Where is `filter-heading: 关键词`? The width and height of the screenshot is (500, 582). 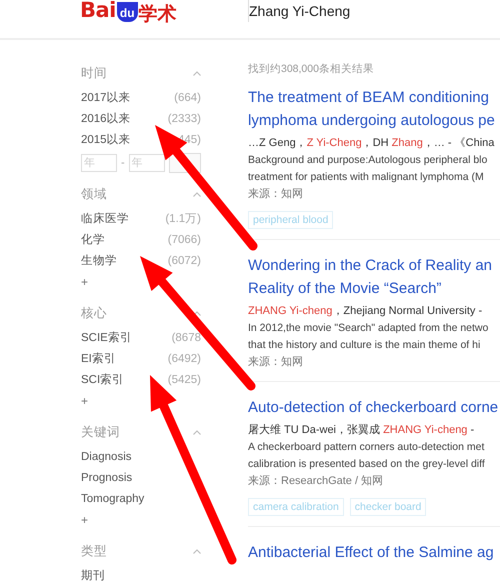
filter-heading: 关键词 is located at coordinates (100, 432).